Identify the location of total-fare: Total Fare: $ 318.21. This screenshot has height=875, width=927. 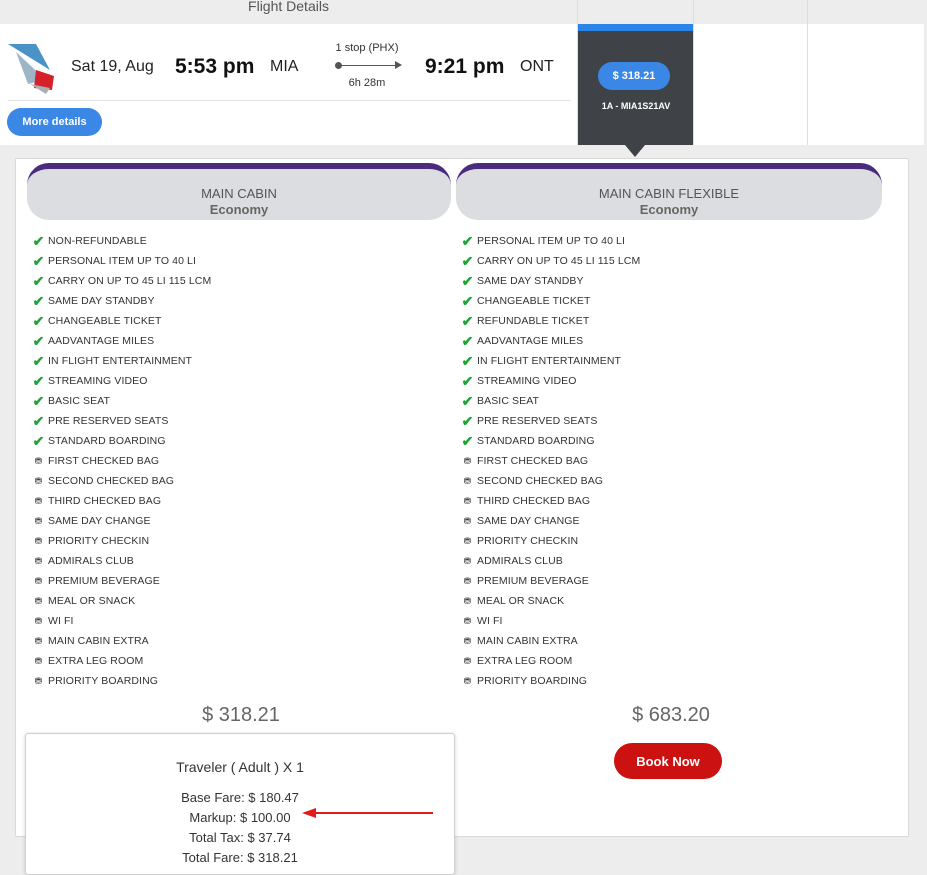
(240, 857).